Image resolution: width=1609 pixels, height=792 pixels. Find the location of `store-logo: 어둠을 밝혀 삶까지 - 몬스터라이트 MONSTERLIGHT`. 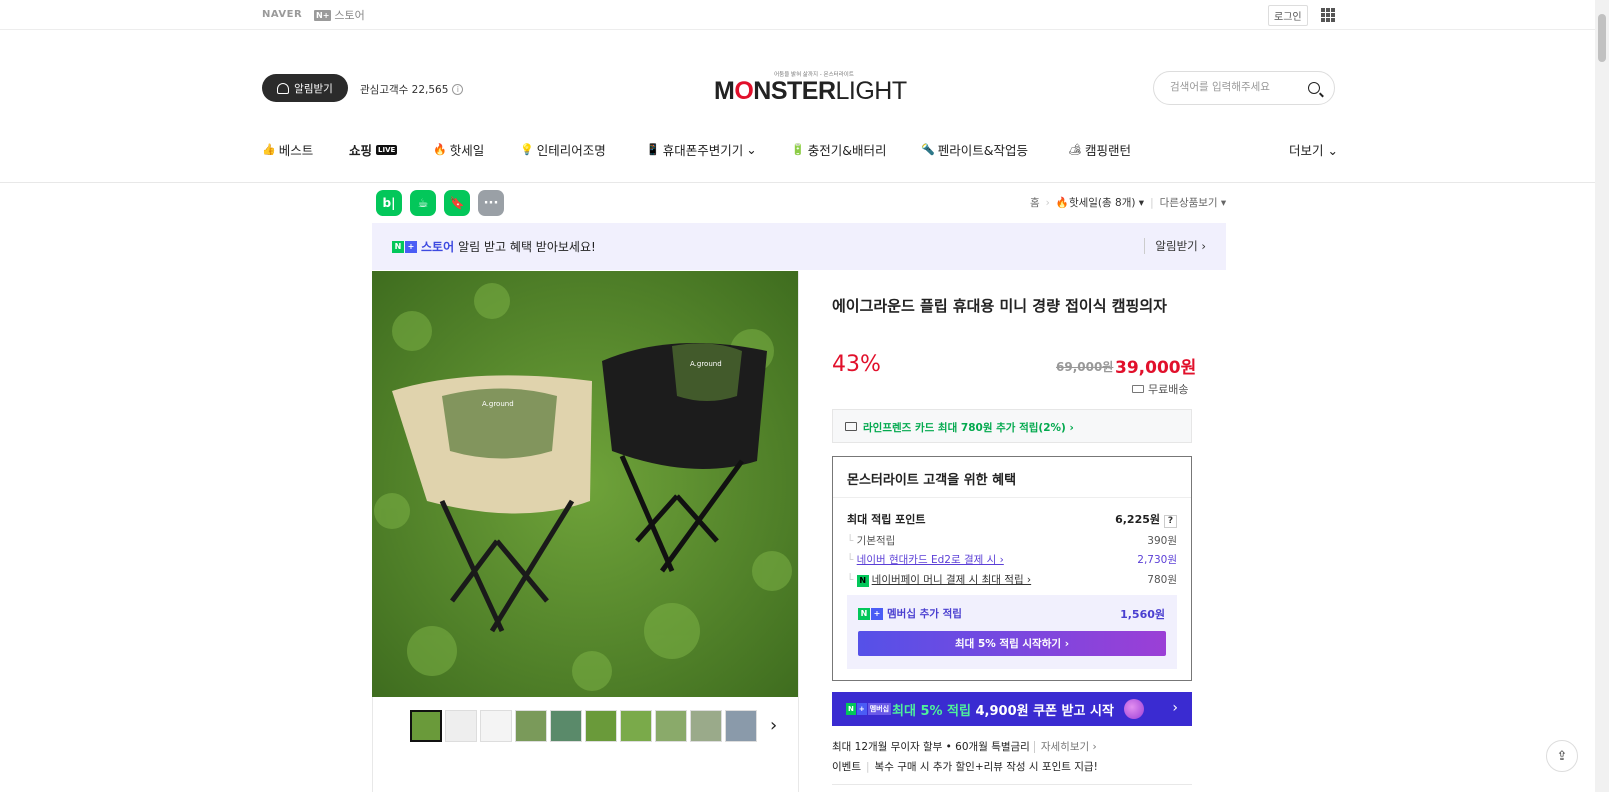

store-logo: 어둠을 밝혀 삶까지 - 몬스터라이트 MONSTERLIGHT is located at coordinates (810, 87).